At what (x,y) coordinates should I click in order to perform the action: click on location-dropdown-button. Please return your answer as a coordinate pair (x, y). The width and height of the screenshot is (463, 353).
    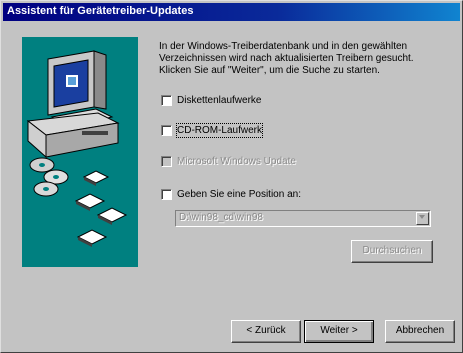
    Looking at the image, I should click on (422, 218).